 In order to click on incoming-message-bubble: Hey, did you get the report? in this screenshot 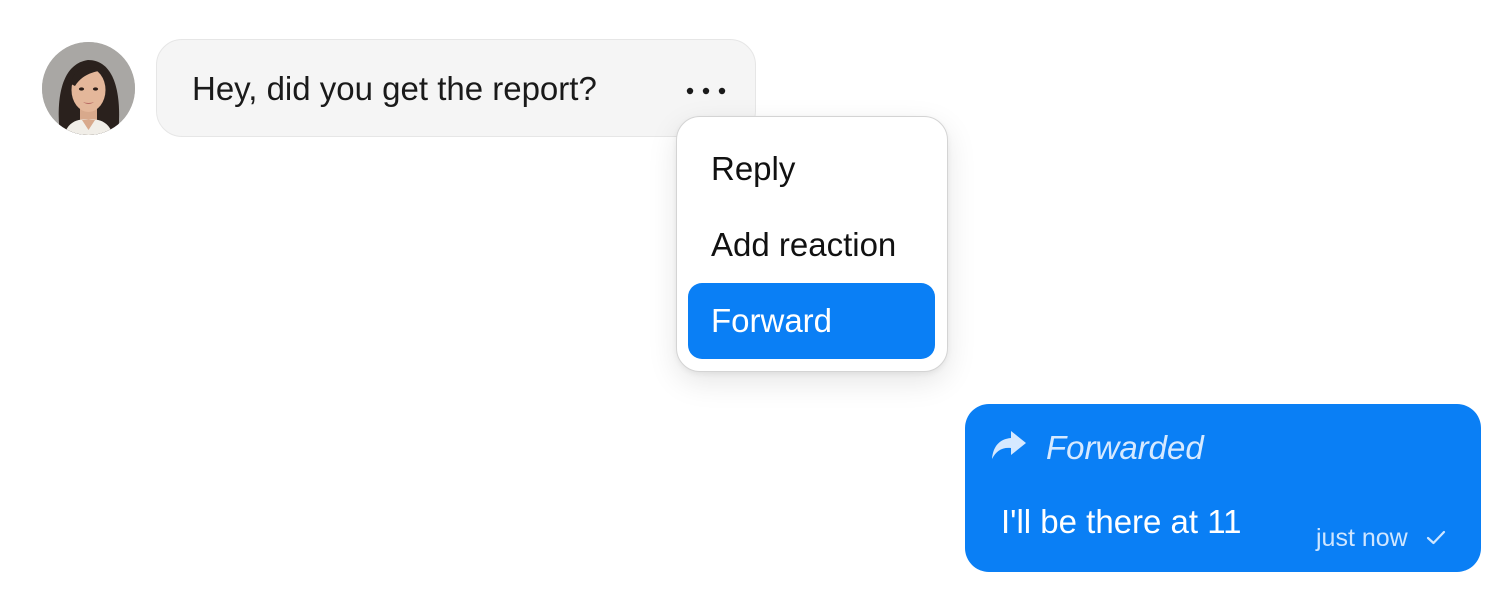, I will do `click(456, 88)`.